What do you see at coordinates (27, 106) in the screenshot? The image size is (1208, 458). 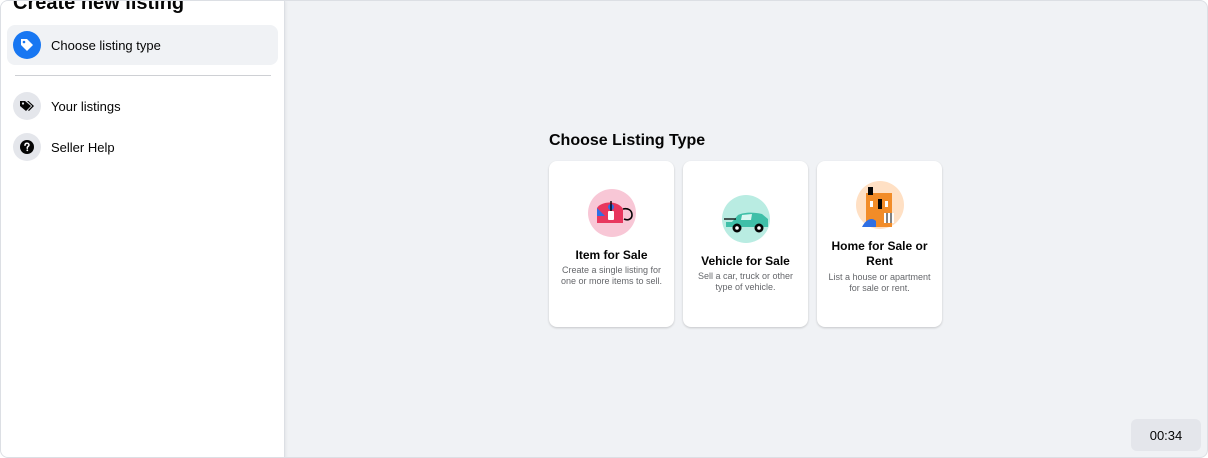 I see `tags-icon` at bounding box center [27, 106].